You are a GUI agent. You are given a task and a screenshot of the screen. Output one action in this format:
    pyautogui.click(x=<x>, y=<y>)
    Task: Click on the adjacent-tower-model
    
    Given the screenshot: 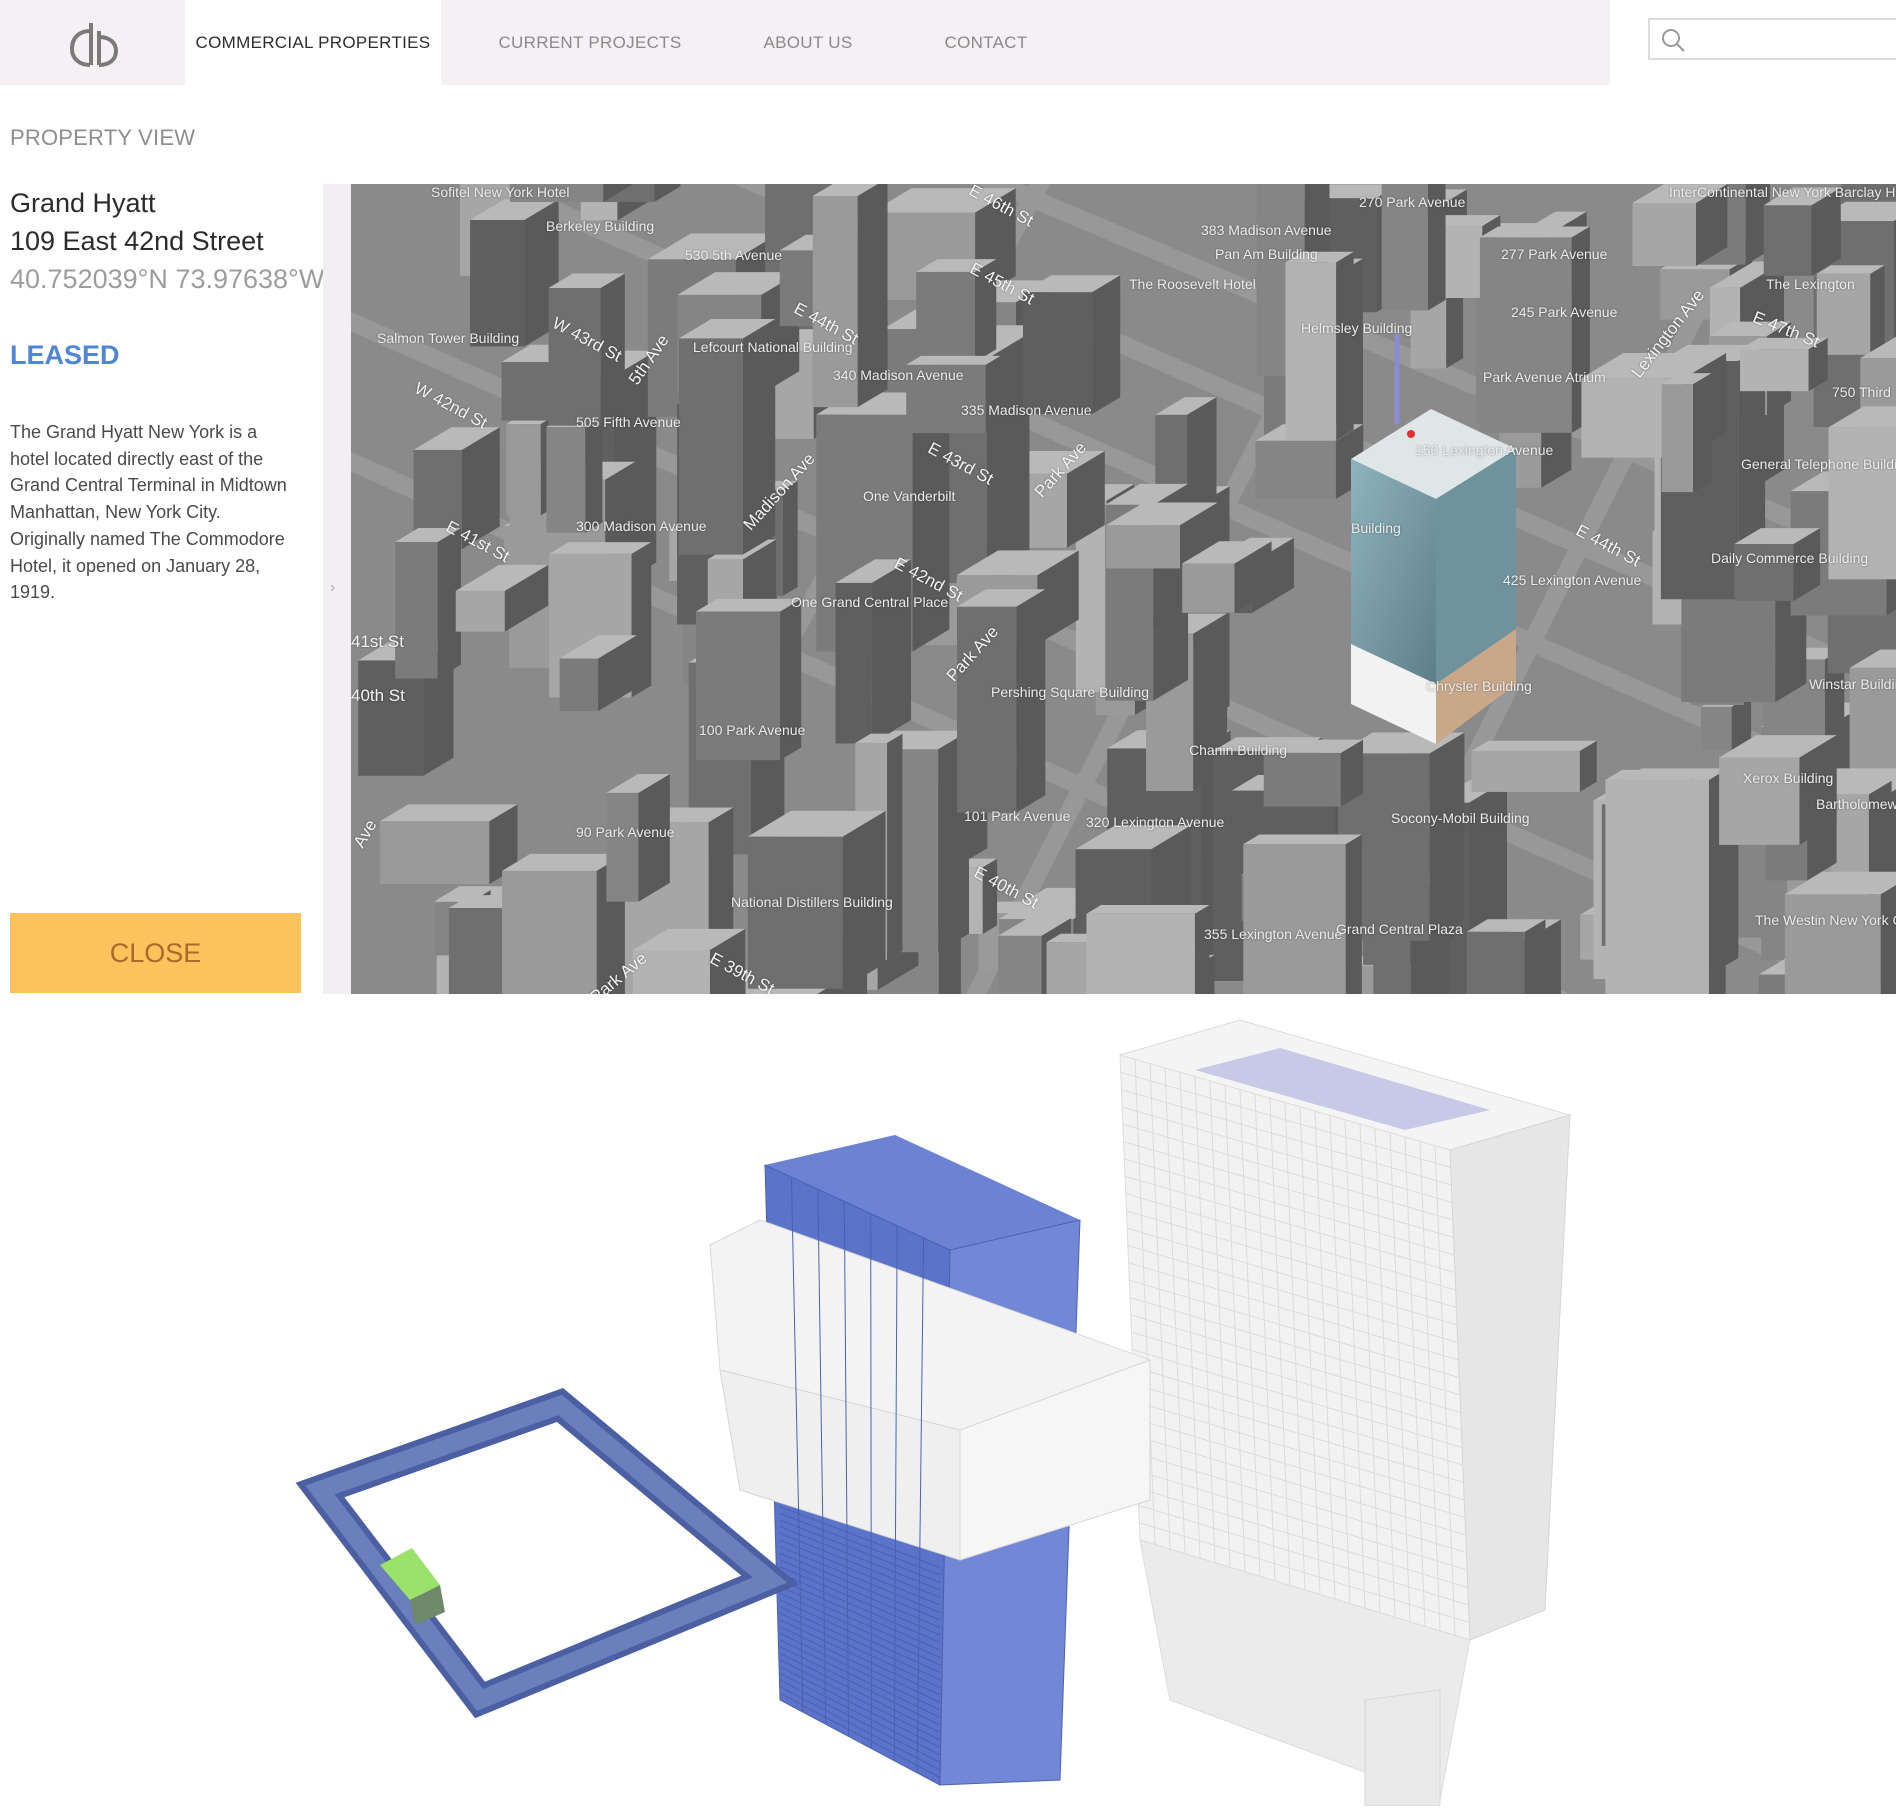 What is the action you would take?
    pyautogui.click(x=1345, y=1413)
    